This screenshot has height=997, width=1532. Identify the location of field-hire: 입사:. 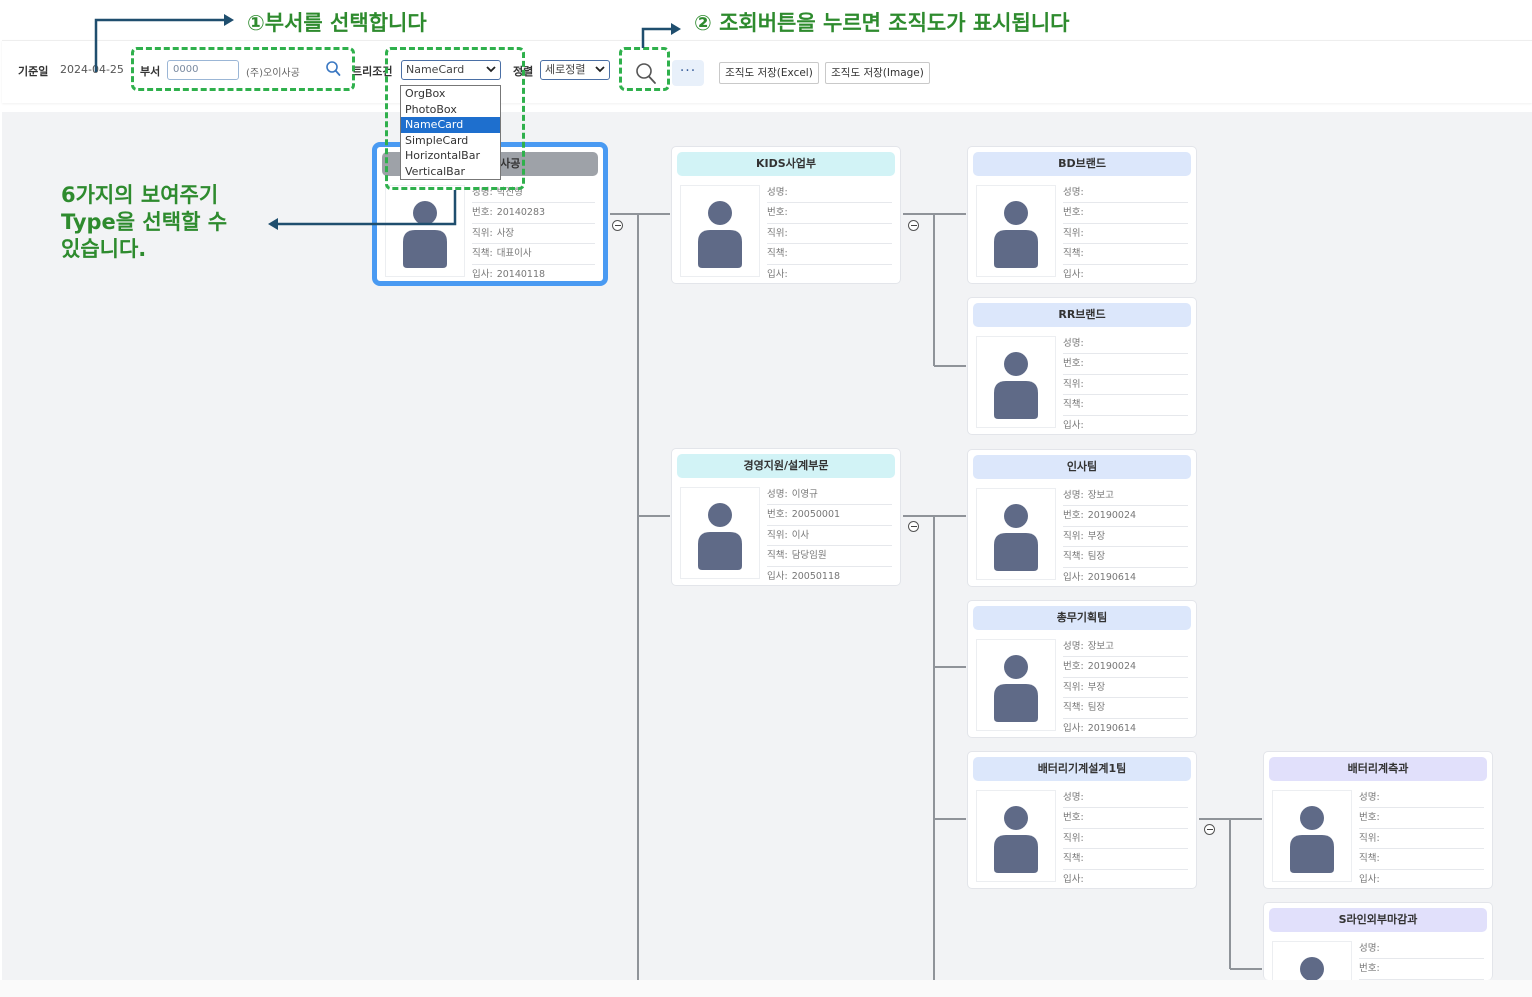
(1421, 879).